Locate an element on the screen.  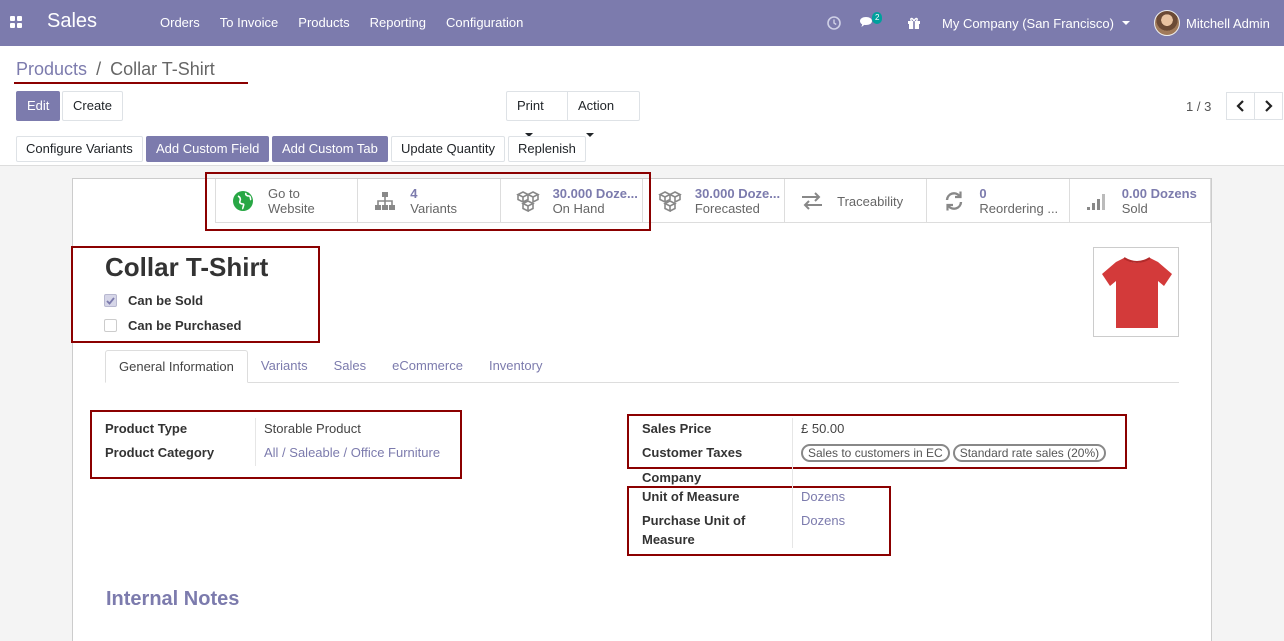
chevron-right-icon is located at coordinates (1269, 106).